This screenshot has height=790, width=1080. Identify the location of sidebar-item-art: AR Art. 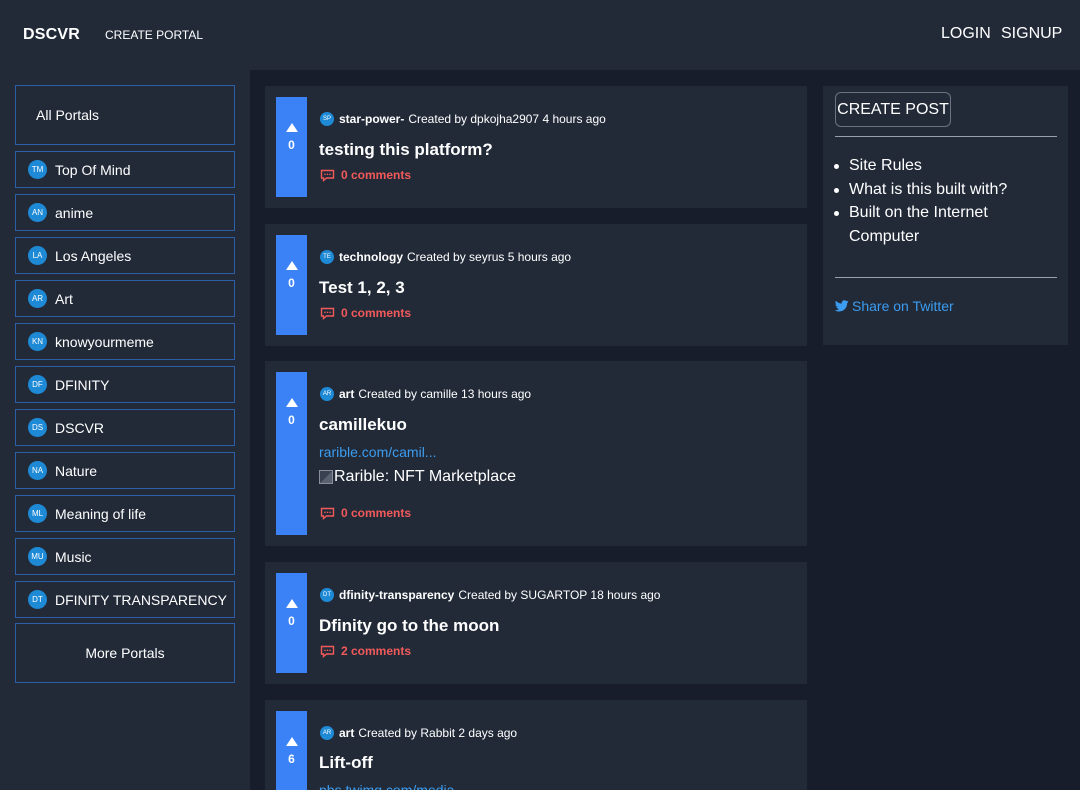
(125, 298).